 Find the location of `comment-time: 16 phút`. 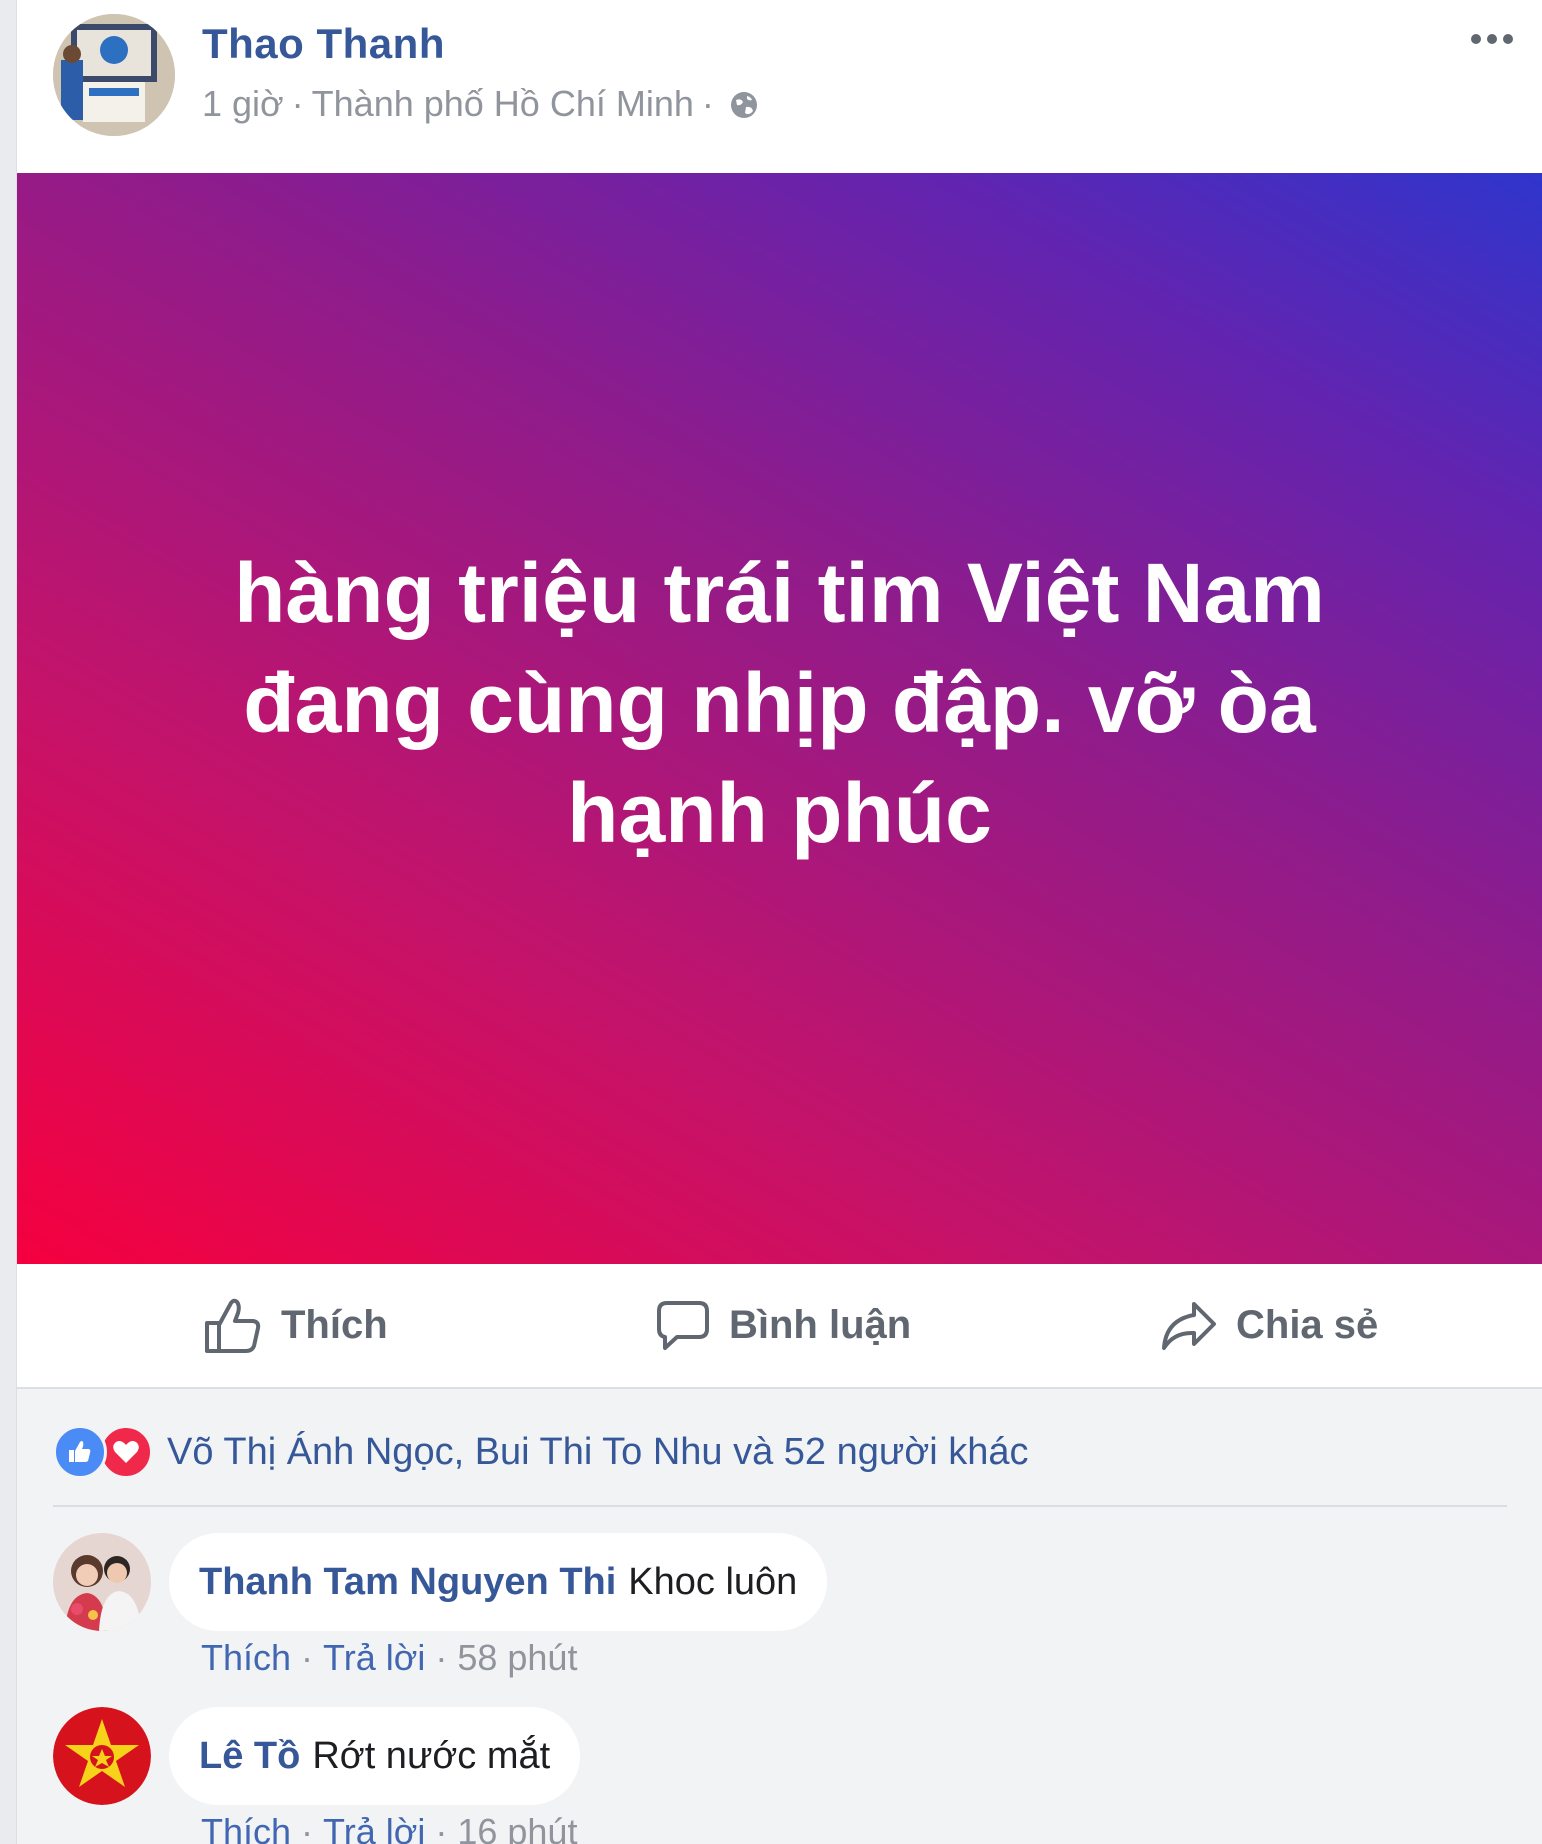

comment-time: 16 phút is located at coordinates (517, 1827).